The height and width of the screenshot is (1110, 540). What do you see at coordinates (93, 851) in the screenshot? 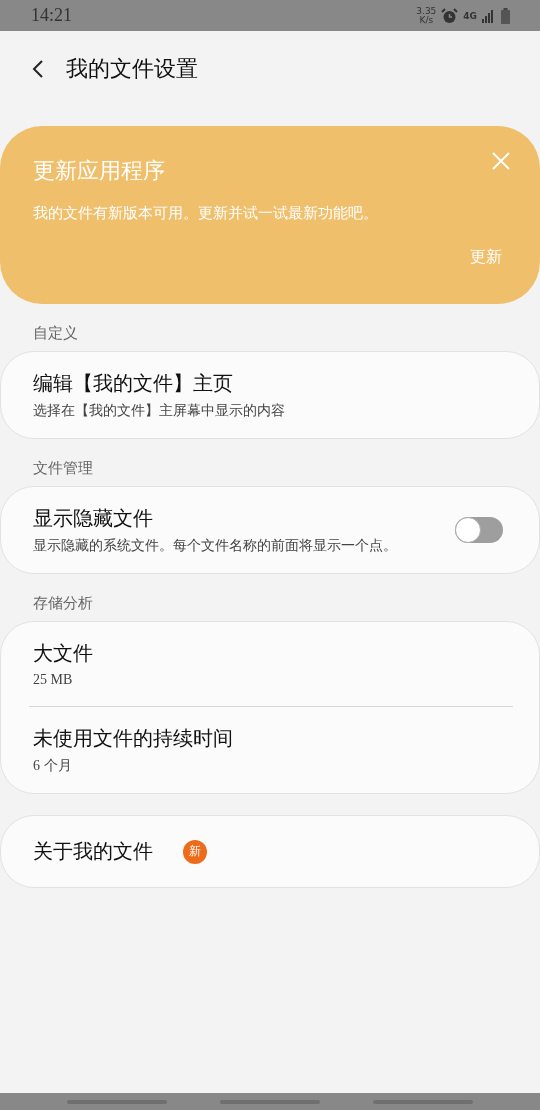
I see `setting-title: 关于我的文件` at bounding box center [93, 851].